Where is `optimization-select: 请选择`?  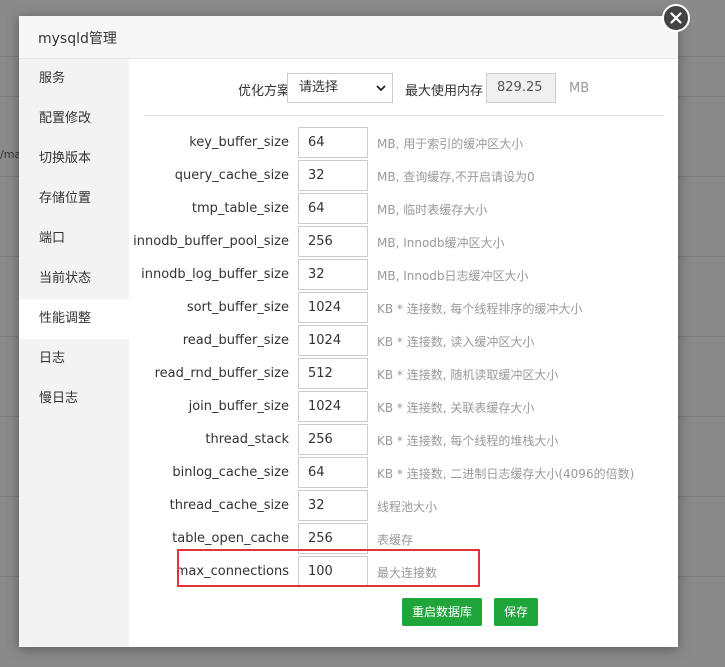
optimization-select: 请选择 is located at coordinates (340, 88).